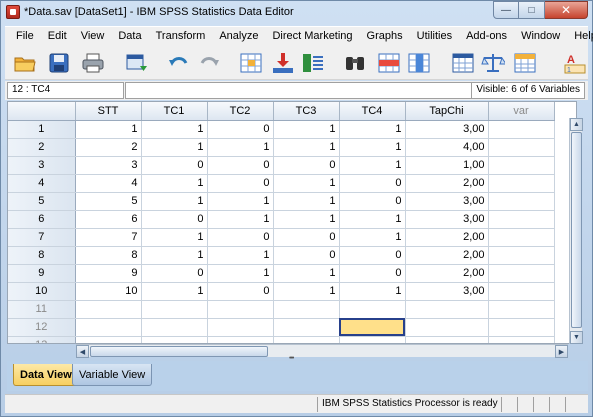 The width and height of the screenshot is (593, 417). Describe the element at coordinates (532, 10) in the screenshot. I see `maximize-button: □` at that location.